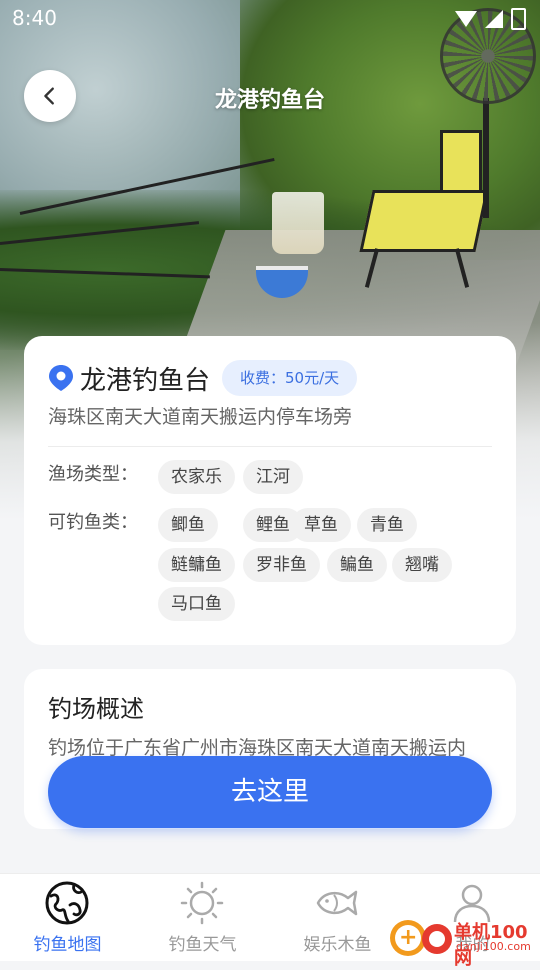  I want to click on fish-tag: 鲢鳙鱼, so click(196, 565).